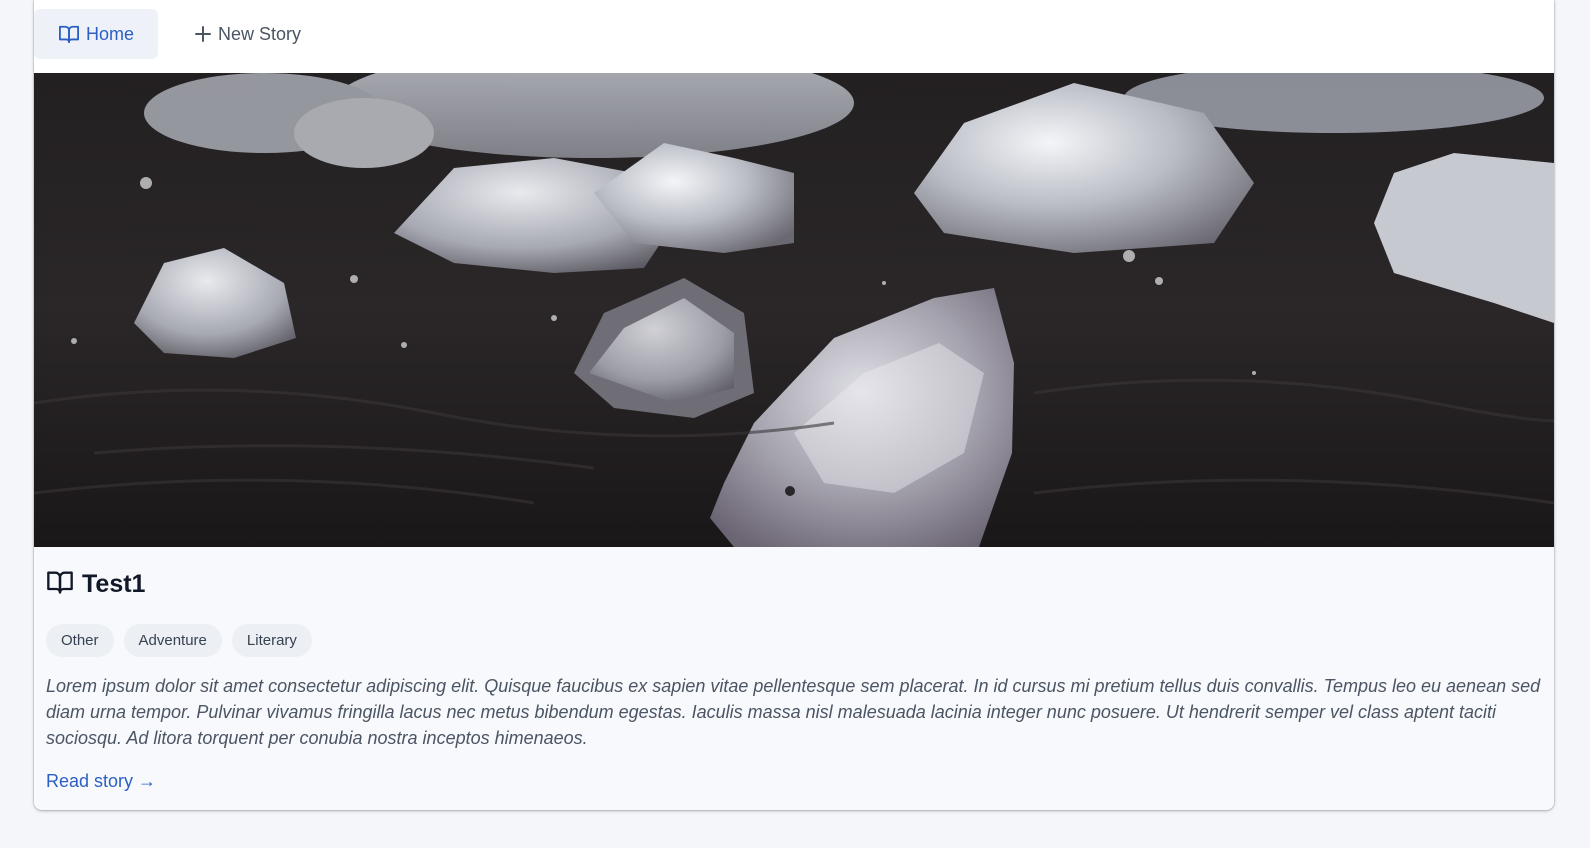  I want to click on tag-badge: Literary, so click(271, 640).